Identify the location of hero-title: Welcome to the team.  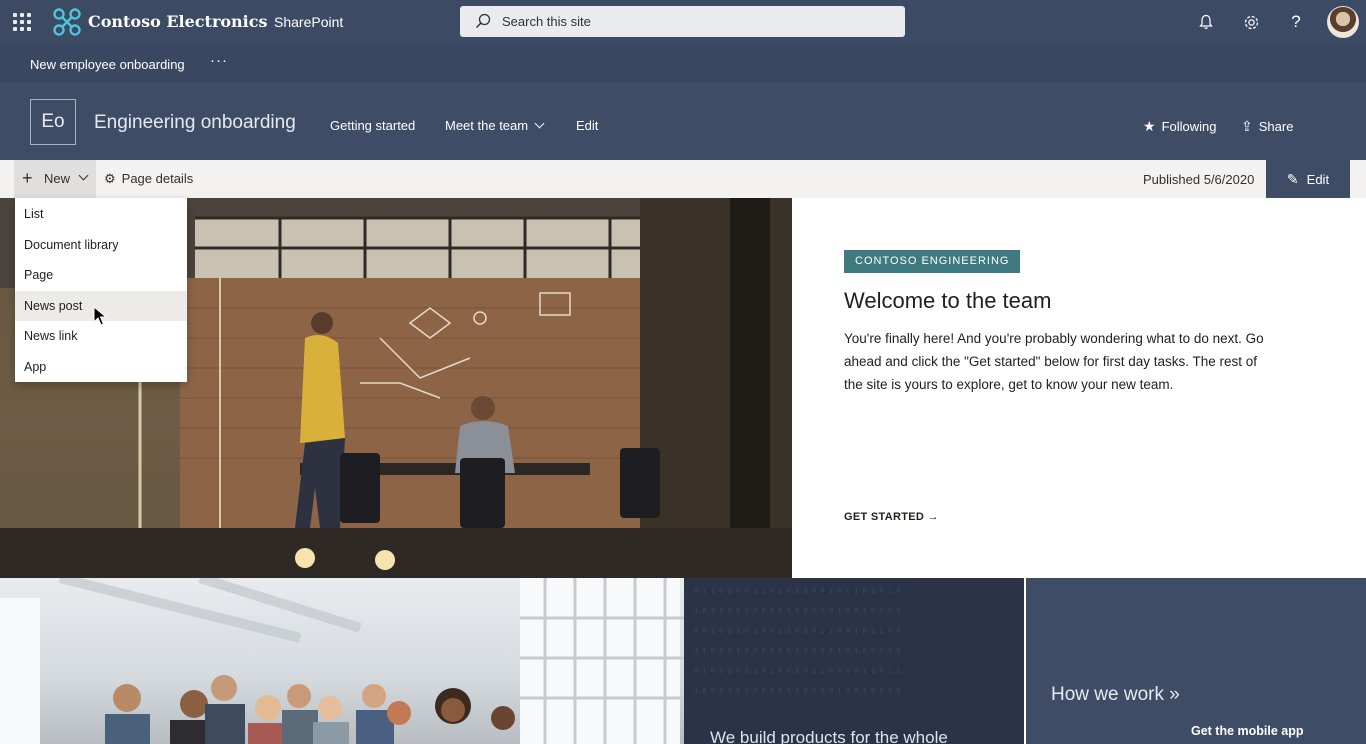
(948, 300).